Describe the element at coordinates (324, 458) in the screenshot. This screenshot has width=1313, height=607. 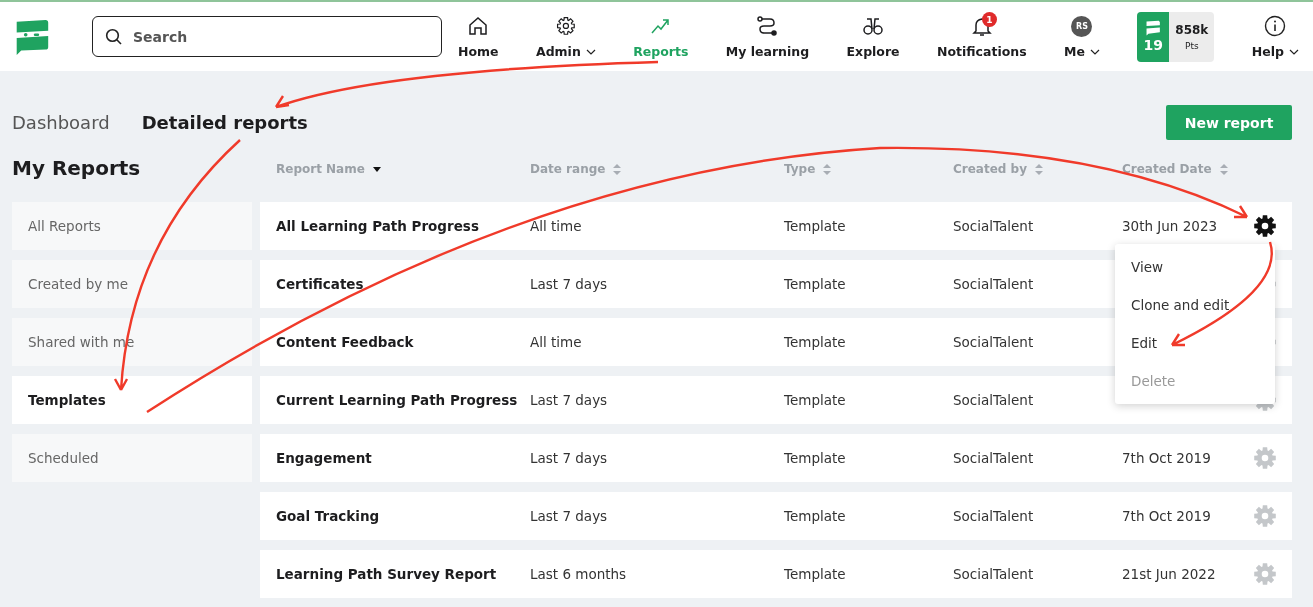
I see `report-name: Engagement` at that location.